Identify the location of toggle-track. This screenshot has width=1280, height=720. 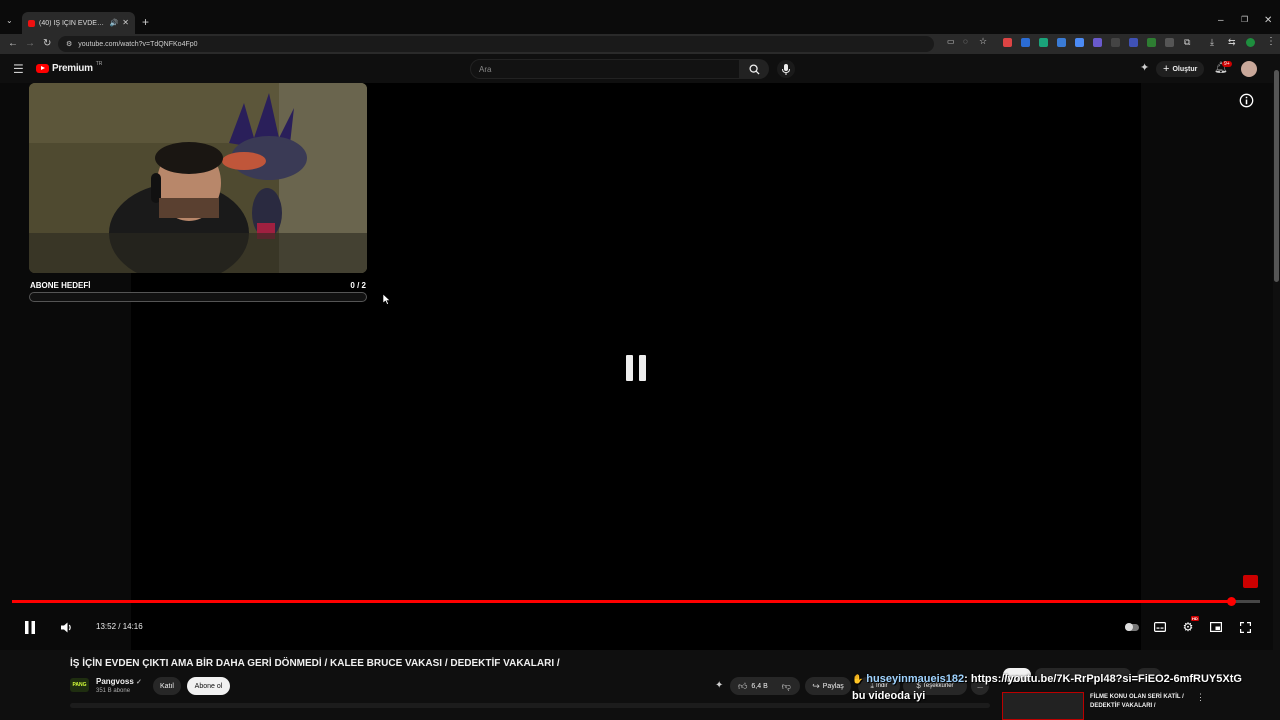
(1132, 626).